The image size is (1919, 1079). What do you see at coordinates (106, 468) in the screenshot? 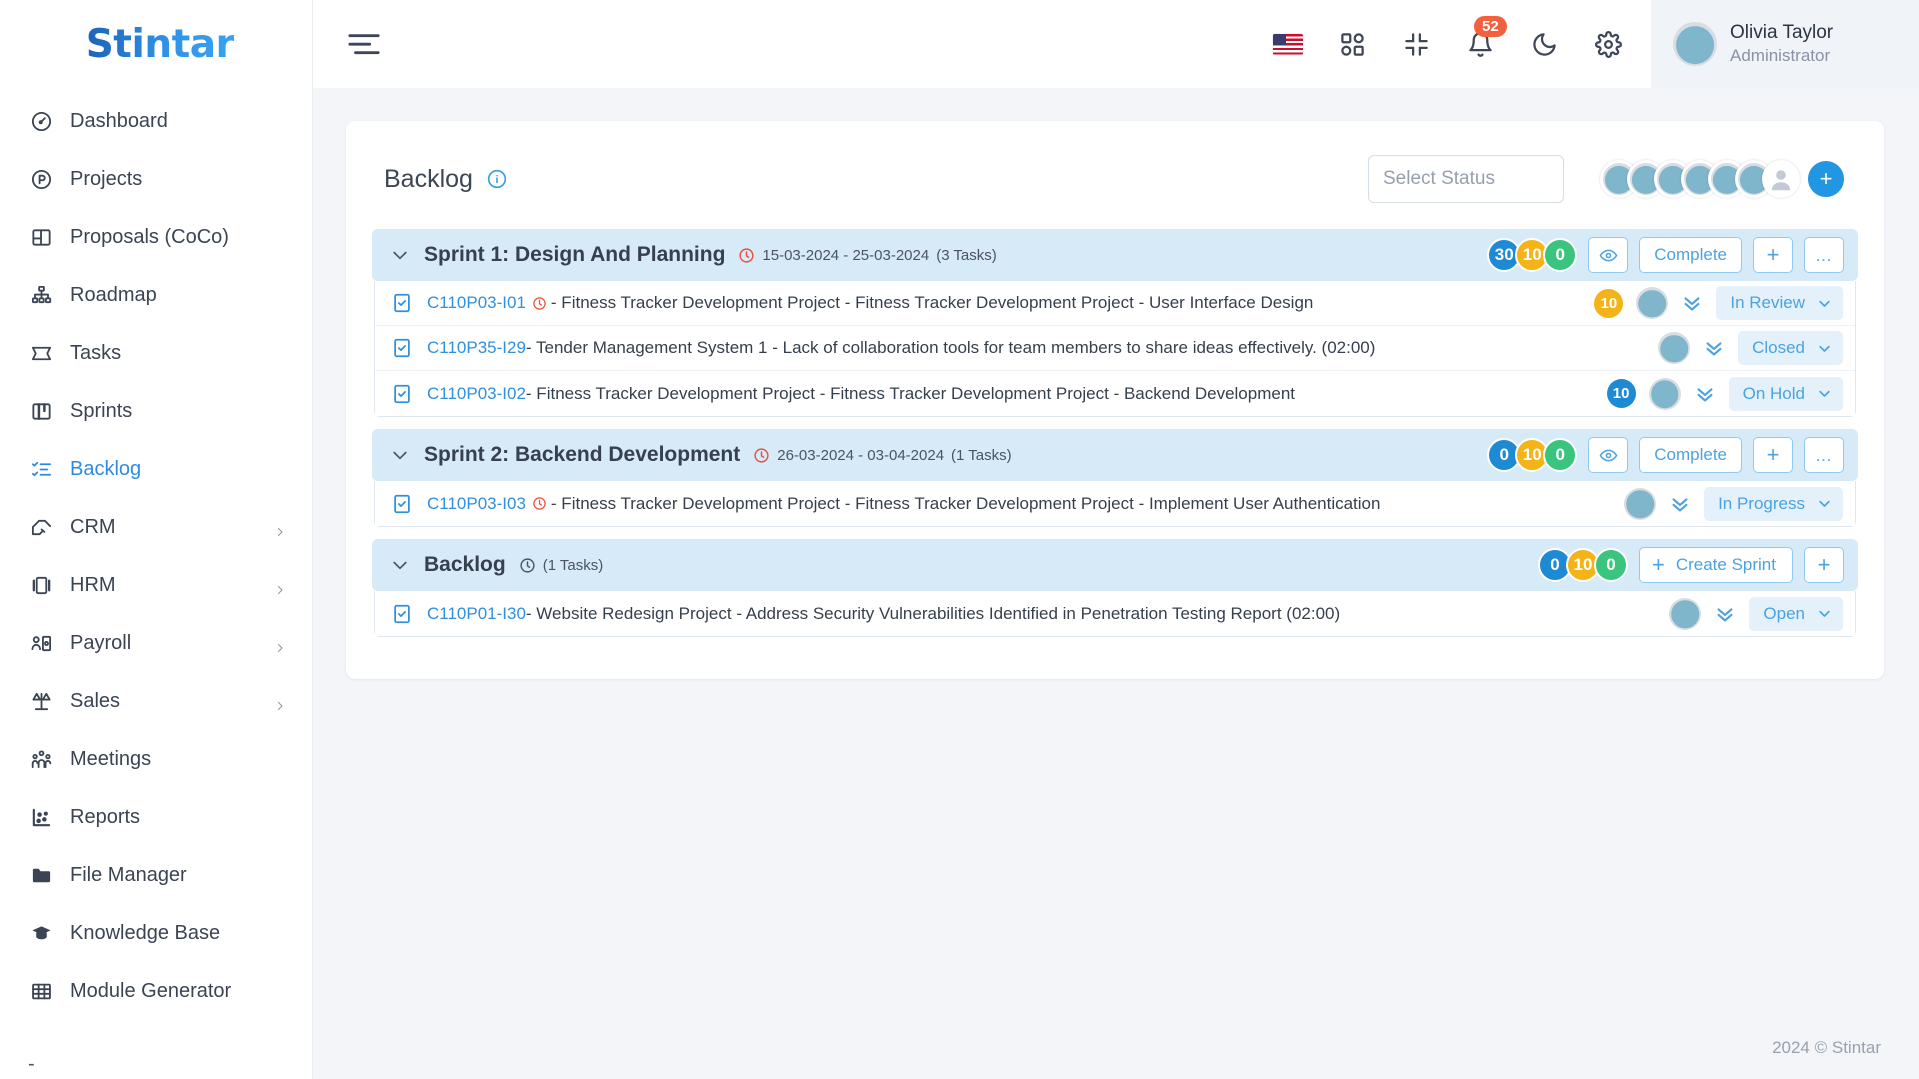
I see `sidebar-item-label: Backlog` at bounding box center [106, 468].